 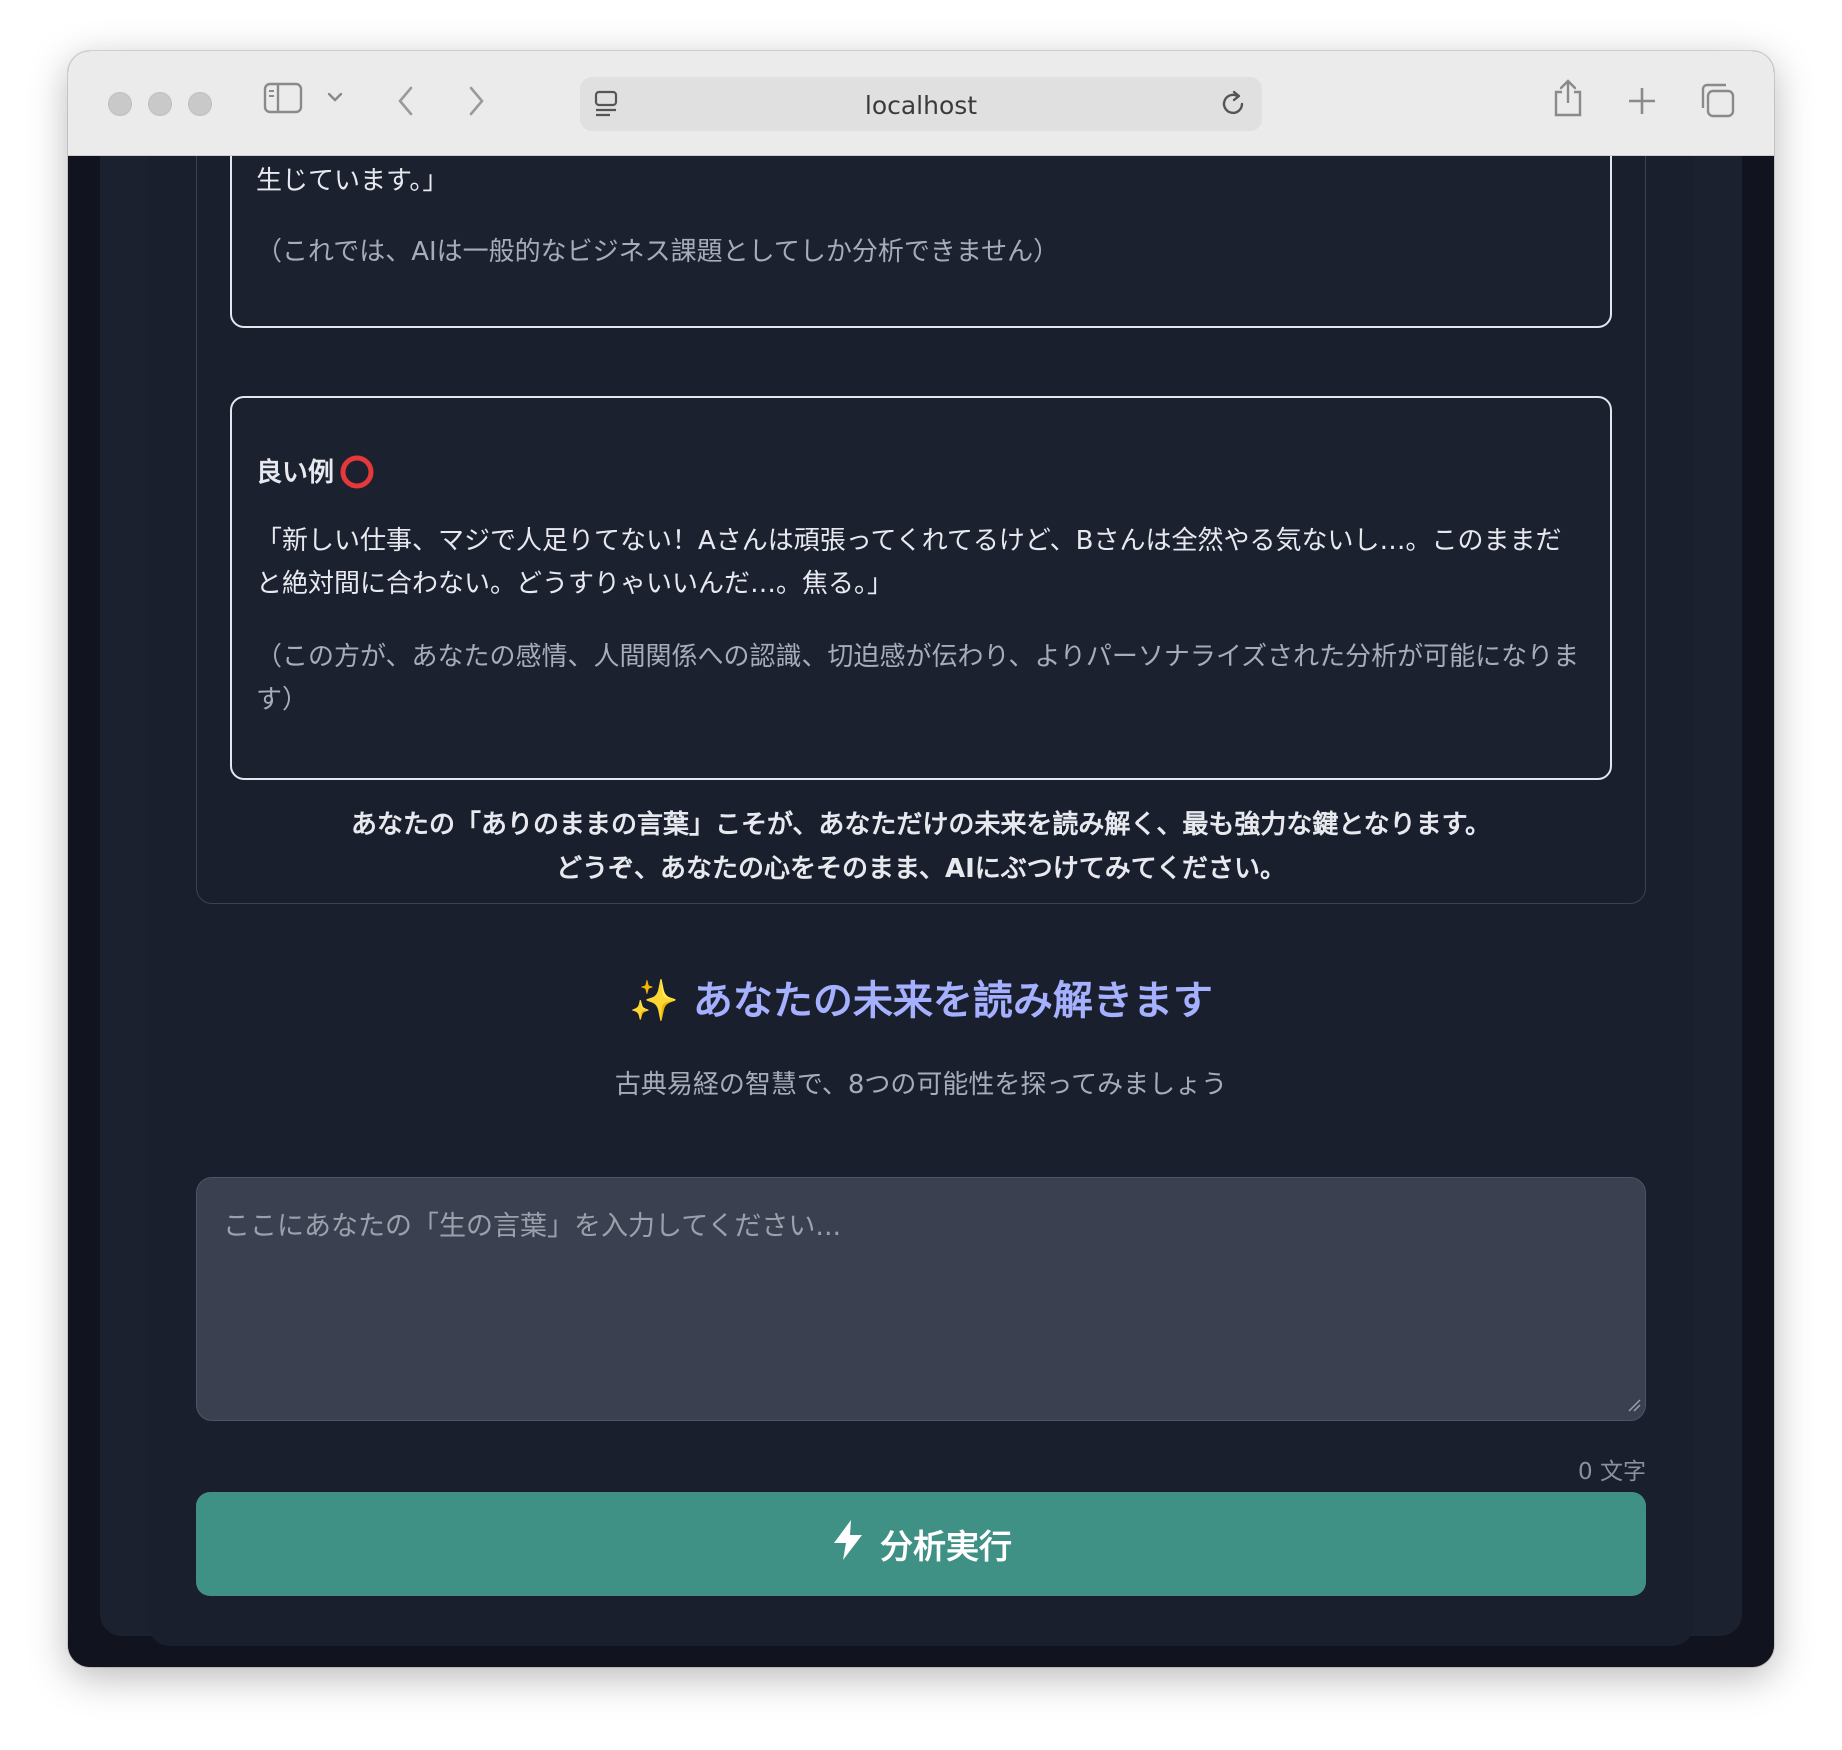 I want to click on run-analysis-button: 分析実行, so click(x=921, y=1544).